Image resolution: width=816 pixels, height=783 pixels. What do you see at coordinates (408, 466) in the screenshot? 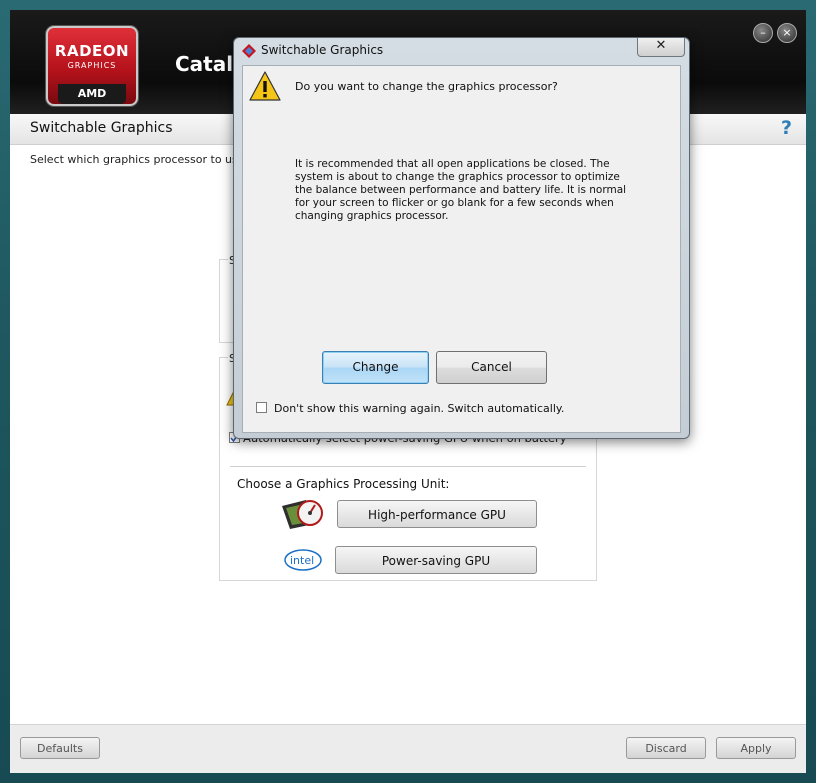
I see `group-separator` at bounding box center [408, 466].